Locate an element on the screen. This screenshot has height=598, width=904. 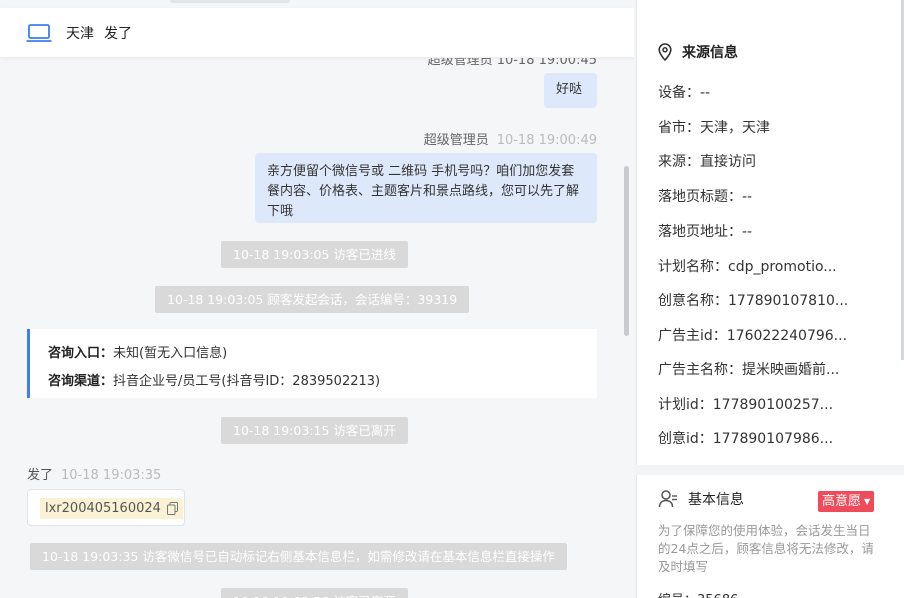
wechat-card: lxr200405160024 is located at coordinates (106, 507).